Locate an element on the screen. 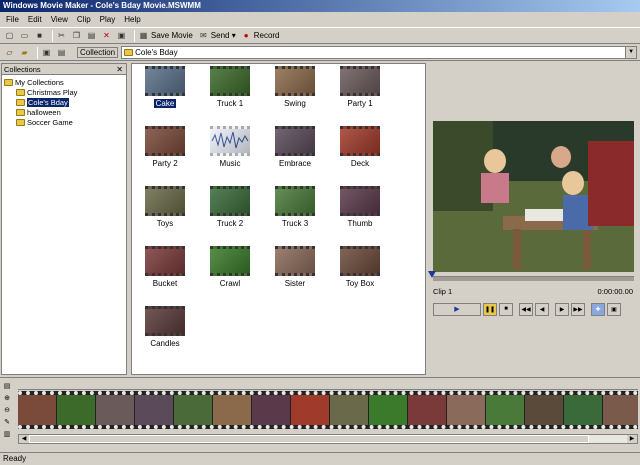 This screenshot has width=640, height=465. clip-crawl: Crawl is located at coordinates (230, 267).